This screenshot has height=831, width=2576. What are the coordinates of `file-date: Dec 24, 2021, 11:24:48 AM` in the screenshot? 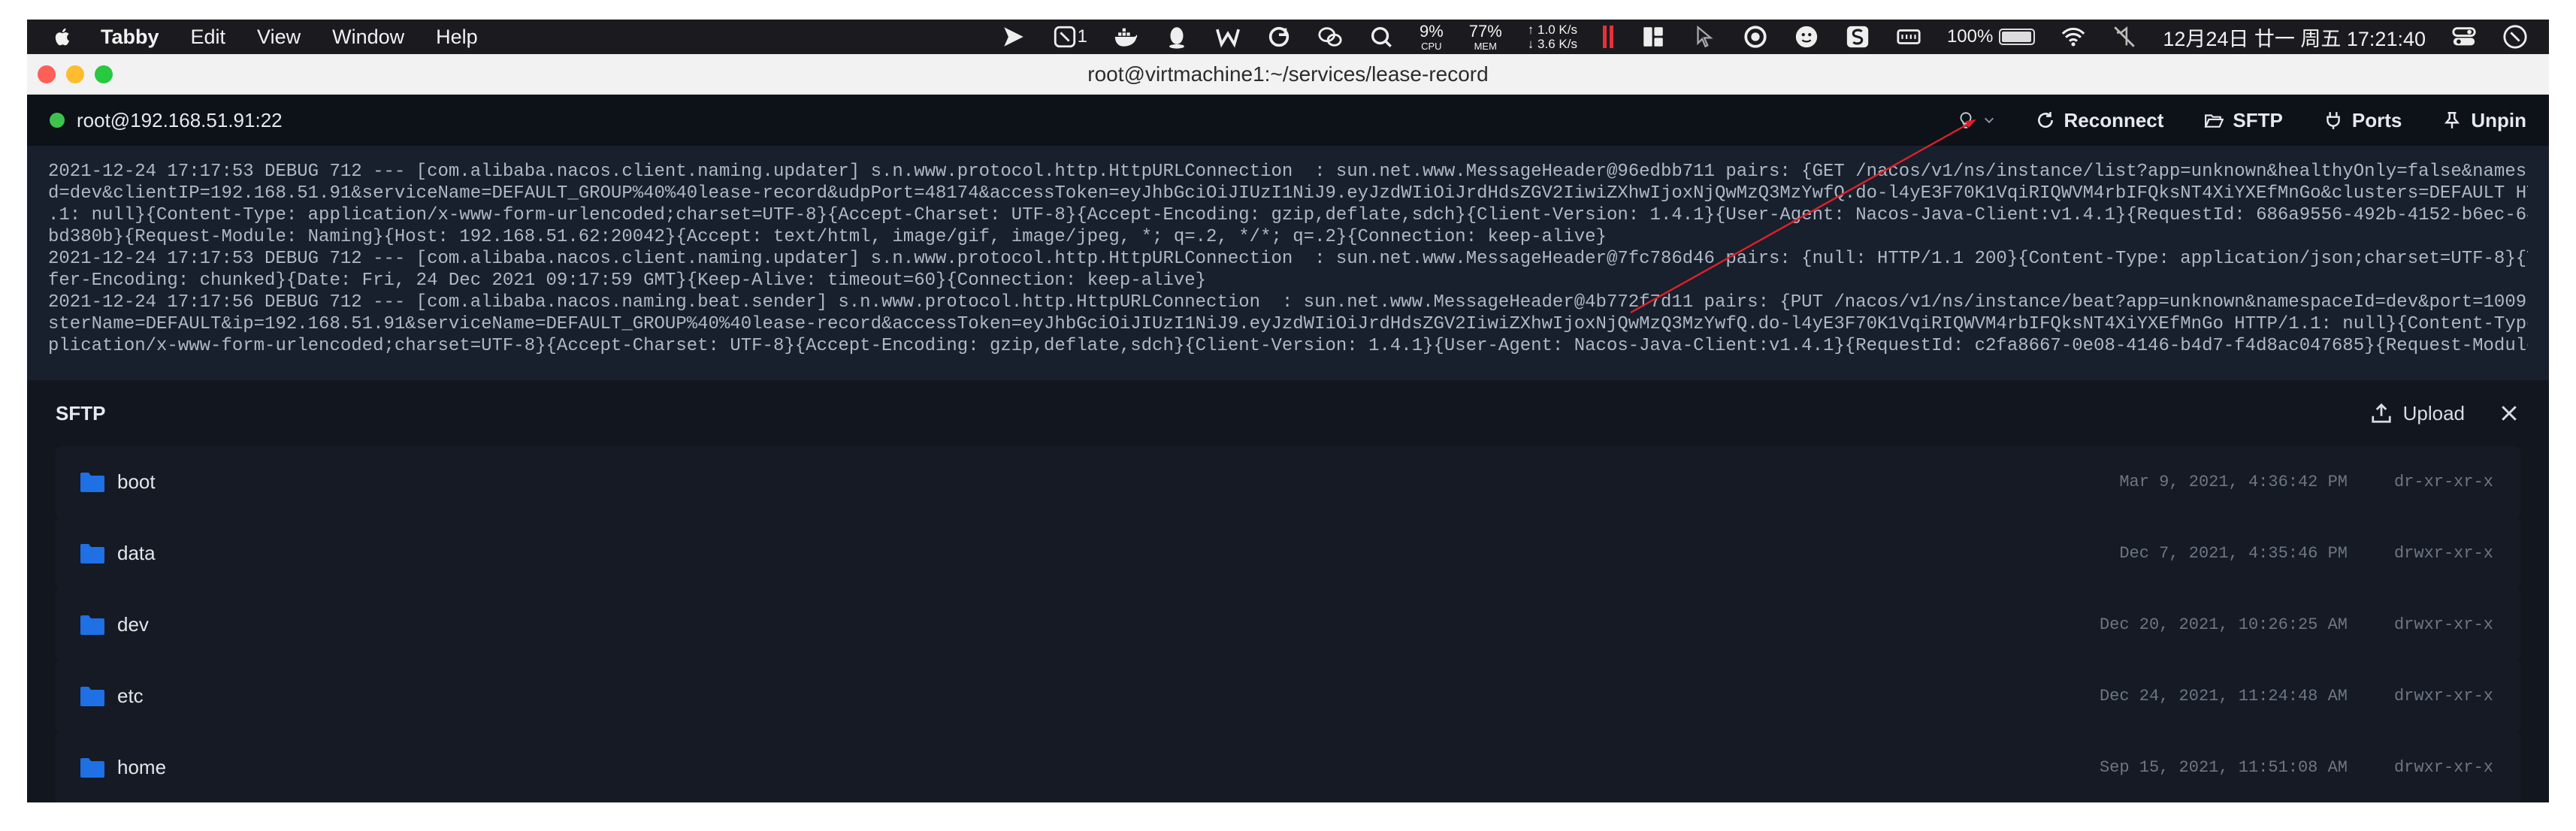 It's located at (2224, 696).